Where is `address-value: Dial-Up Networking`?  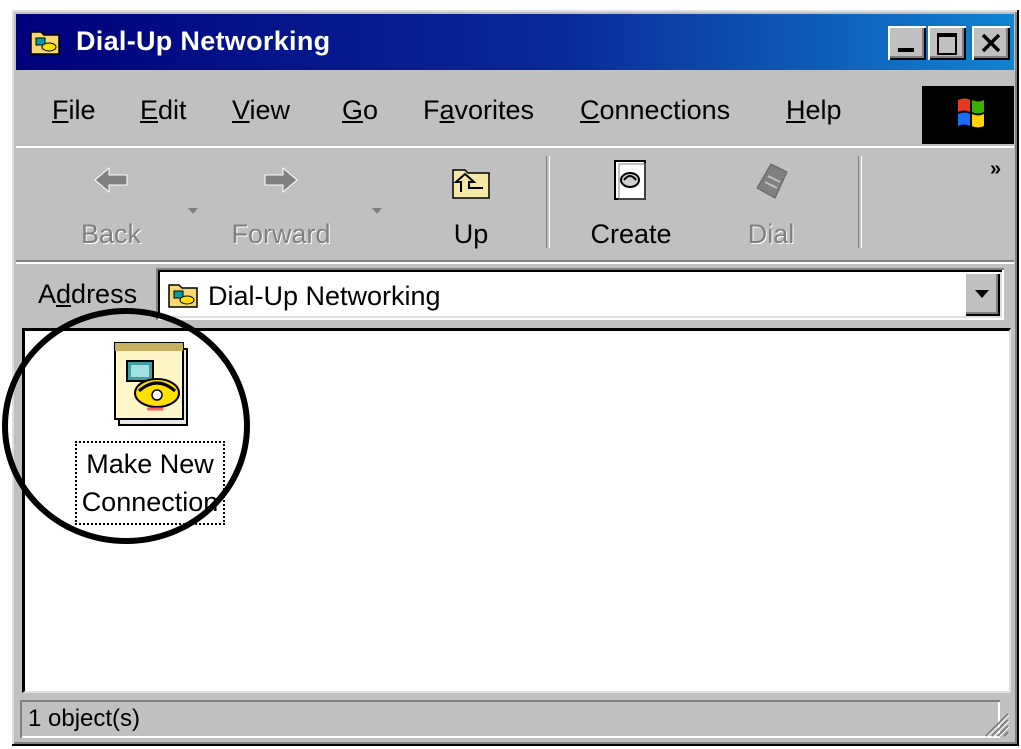 address-value: Dial-Up Networking is located at coordinates (324, 296).